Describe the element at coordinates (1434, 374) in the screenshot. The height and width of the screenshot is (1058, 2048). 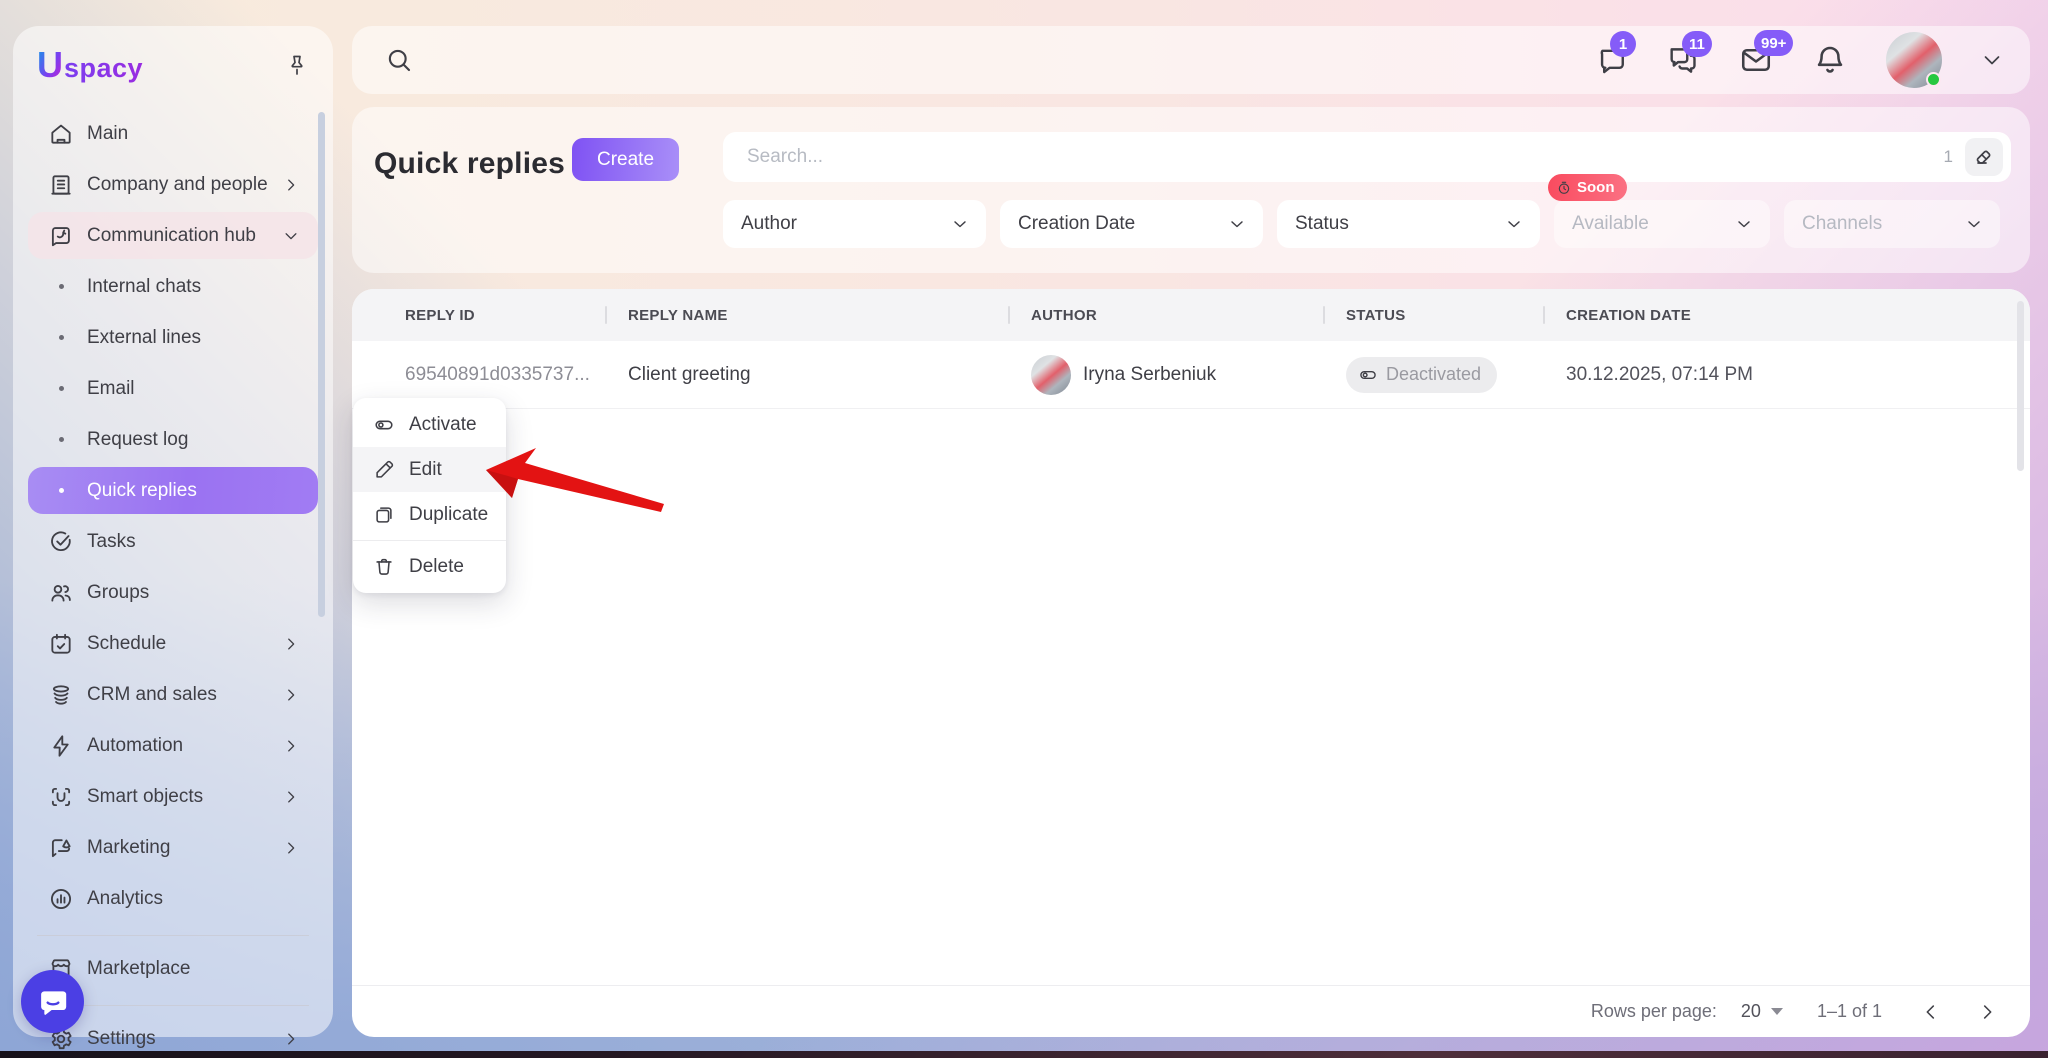
I see `status-label: Deactivated` at that location.